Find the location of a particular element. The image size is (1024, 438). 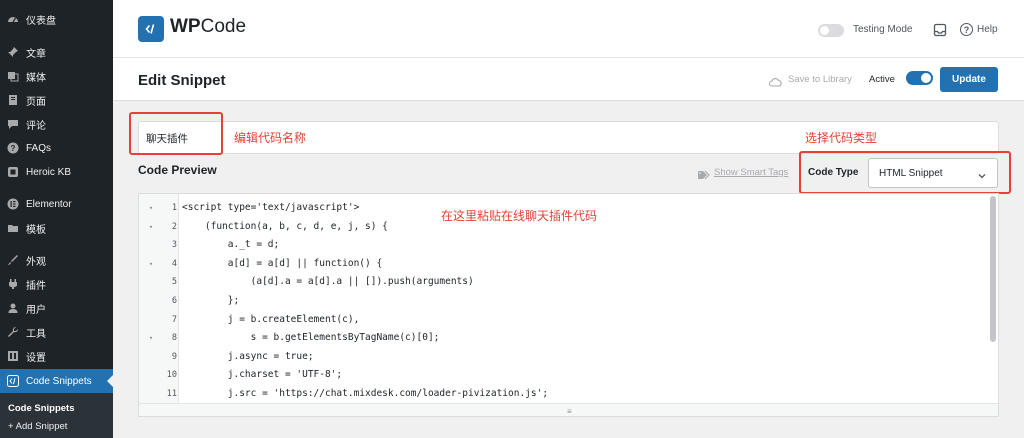

wpcode-logo-icon is located at coordinates (151, 29).